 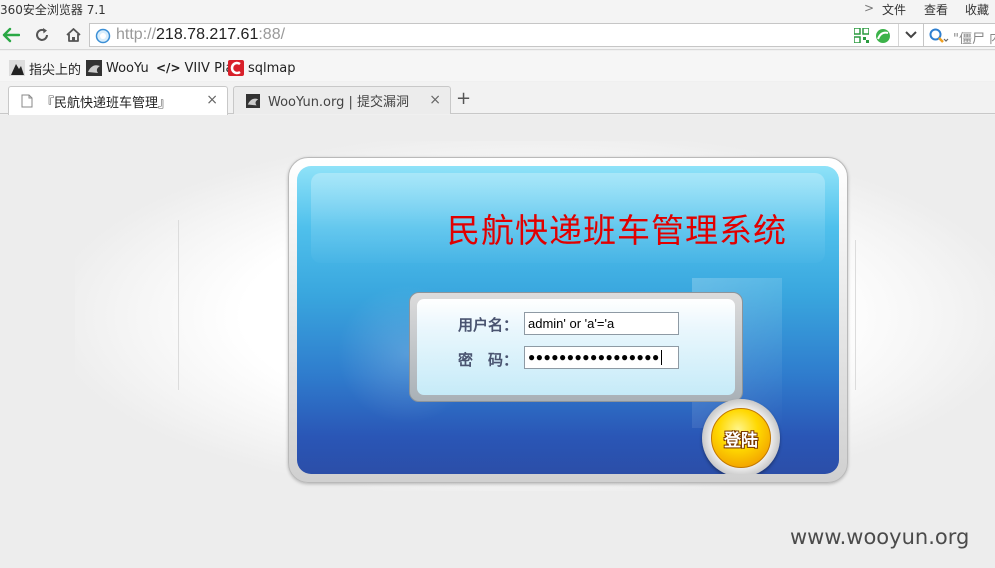 I want to click on login-button-label: 登陆, so click(x=741, y=440).